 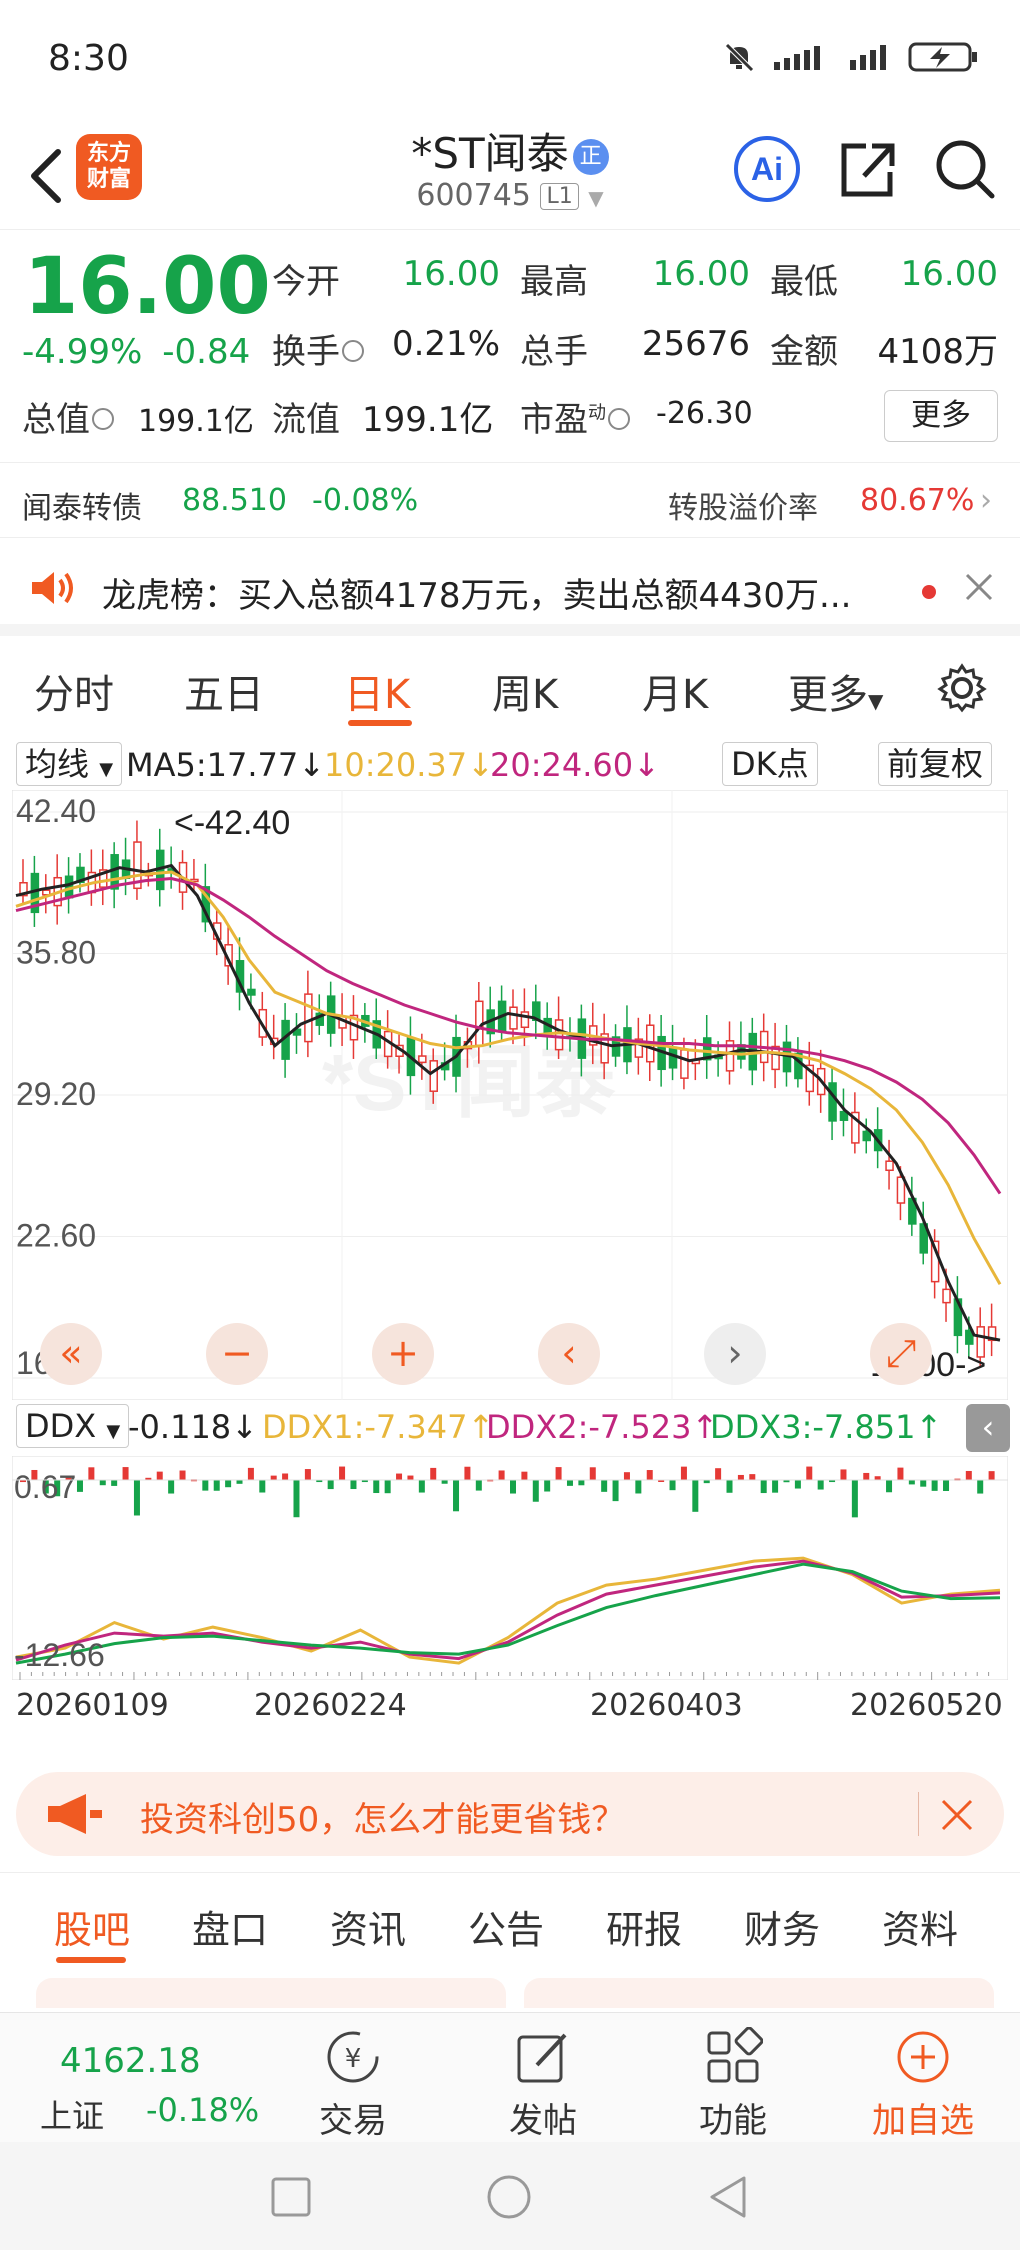 What do you see at coordinates (735, 1354) in the screenshot?
I see `scroll-right-button: ›` at bounding box center [735, 1354].